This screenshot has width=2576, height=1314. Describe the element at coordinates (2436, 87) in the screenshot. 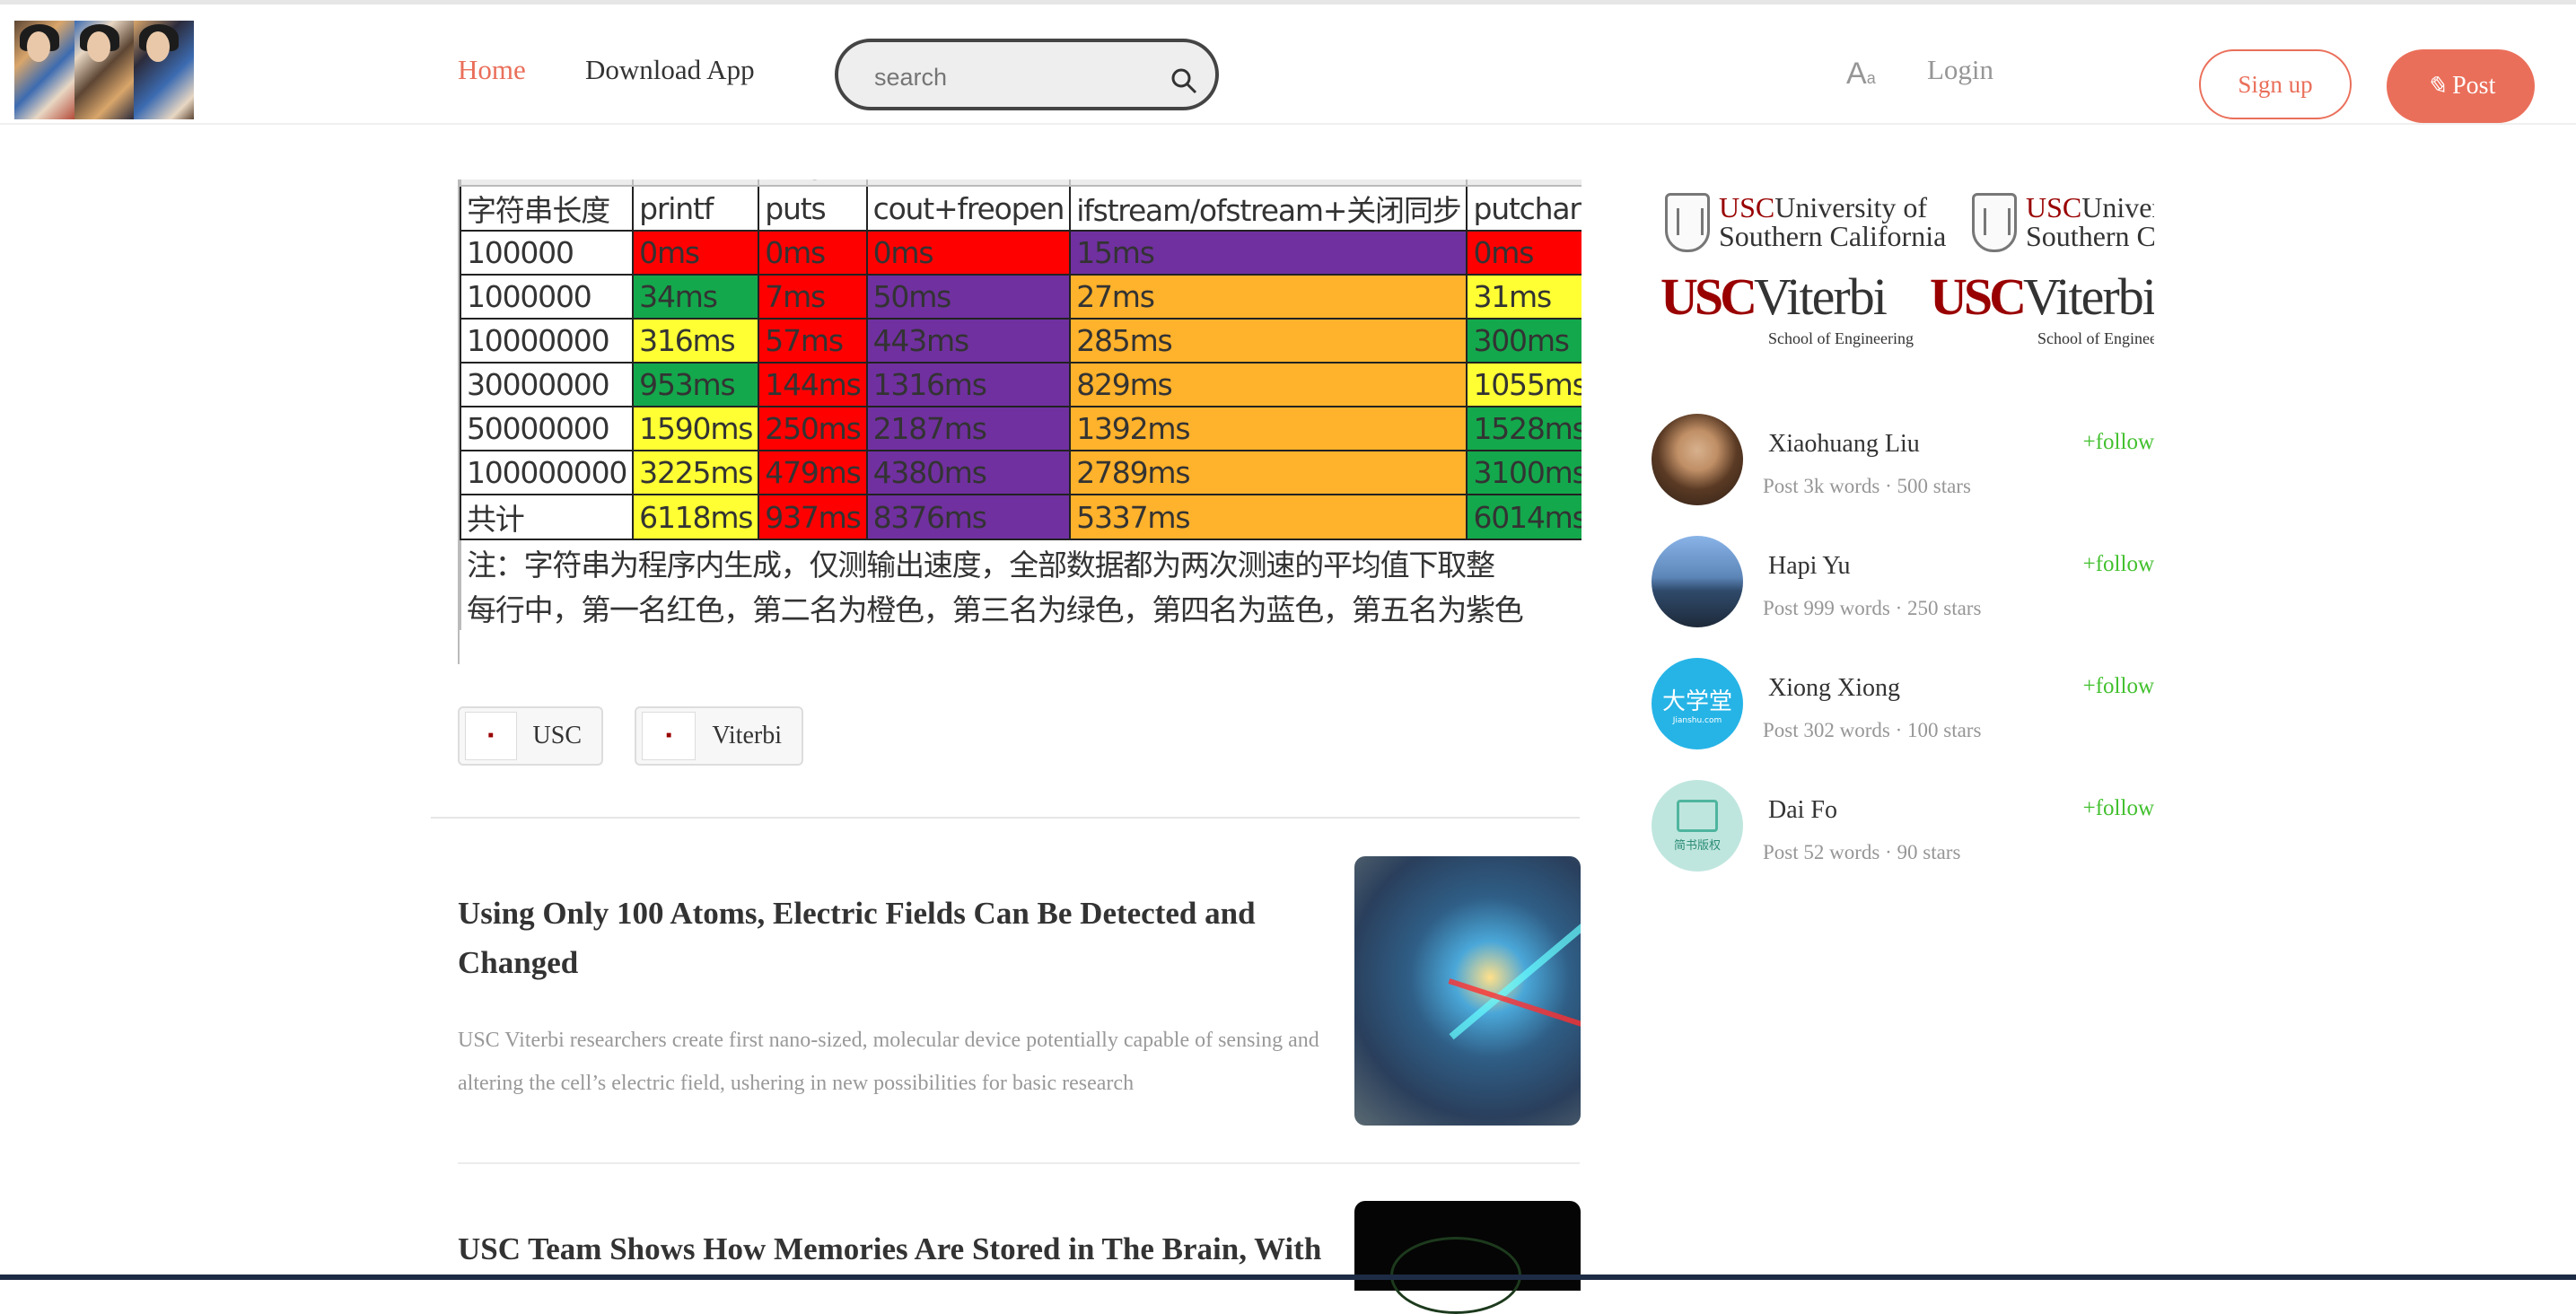

I see `pen-icon: ✎` at that location.